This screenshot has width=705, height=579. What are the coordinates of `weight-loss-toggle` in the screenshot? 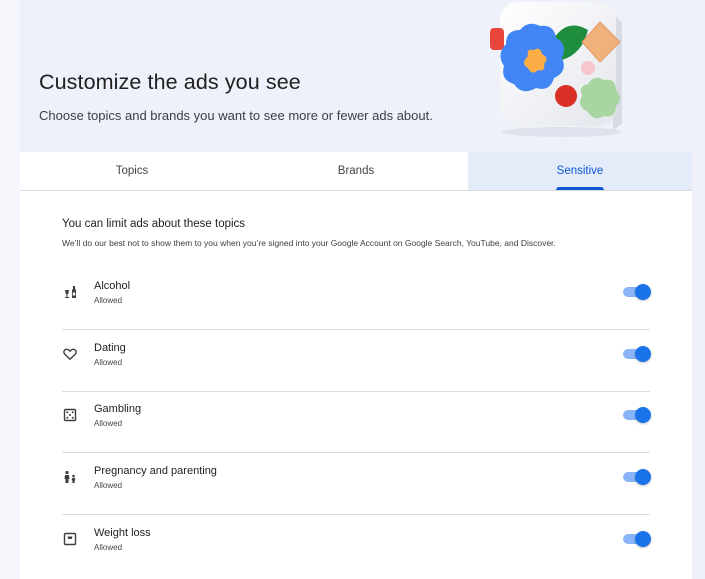 It's located at (637, 539).